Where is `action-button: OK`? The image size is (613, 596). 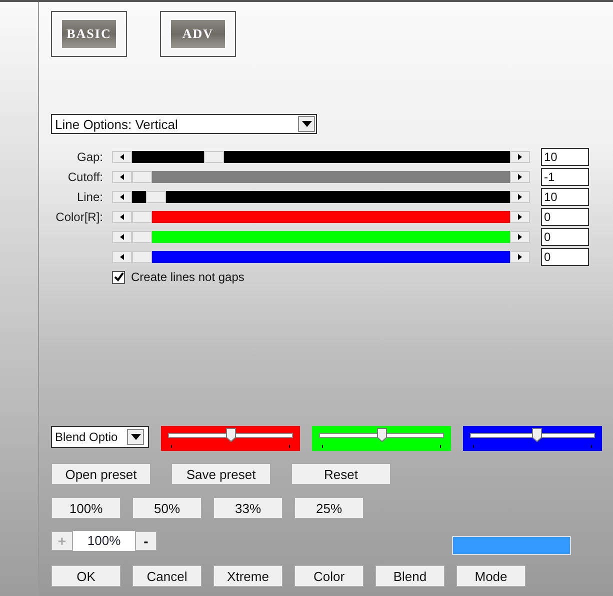 action-button: OK is located at coordinates (86, 576).